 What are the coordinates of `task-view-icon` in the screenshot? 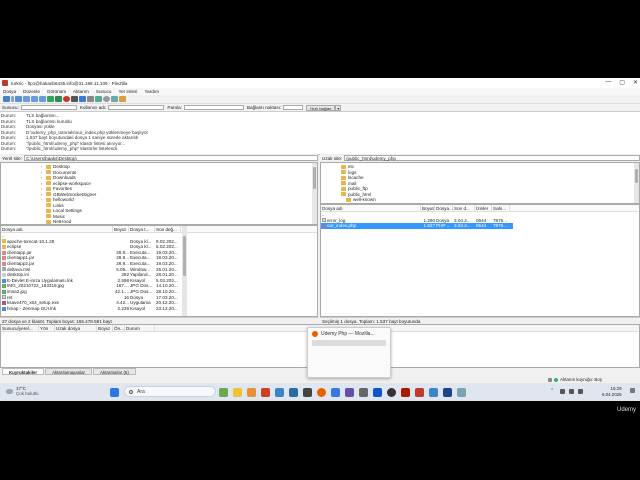 It's located at (223, 392).